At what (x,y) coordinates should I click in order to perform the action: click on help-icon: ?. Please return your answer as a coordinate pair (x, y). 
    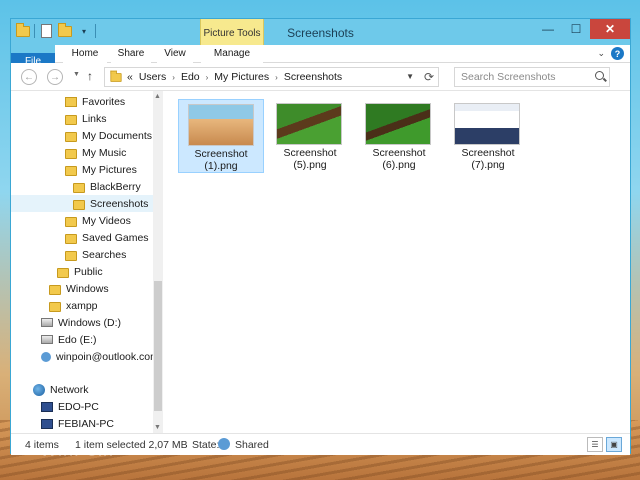
    Looking at the image, I should click on (617, 53).